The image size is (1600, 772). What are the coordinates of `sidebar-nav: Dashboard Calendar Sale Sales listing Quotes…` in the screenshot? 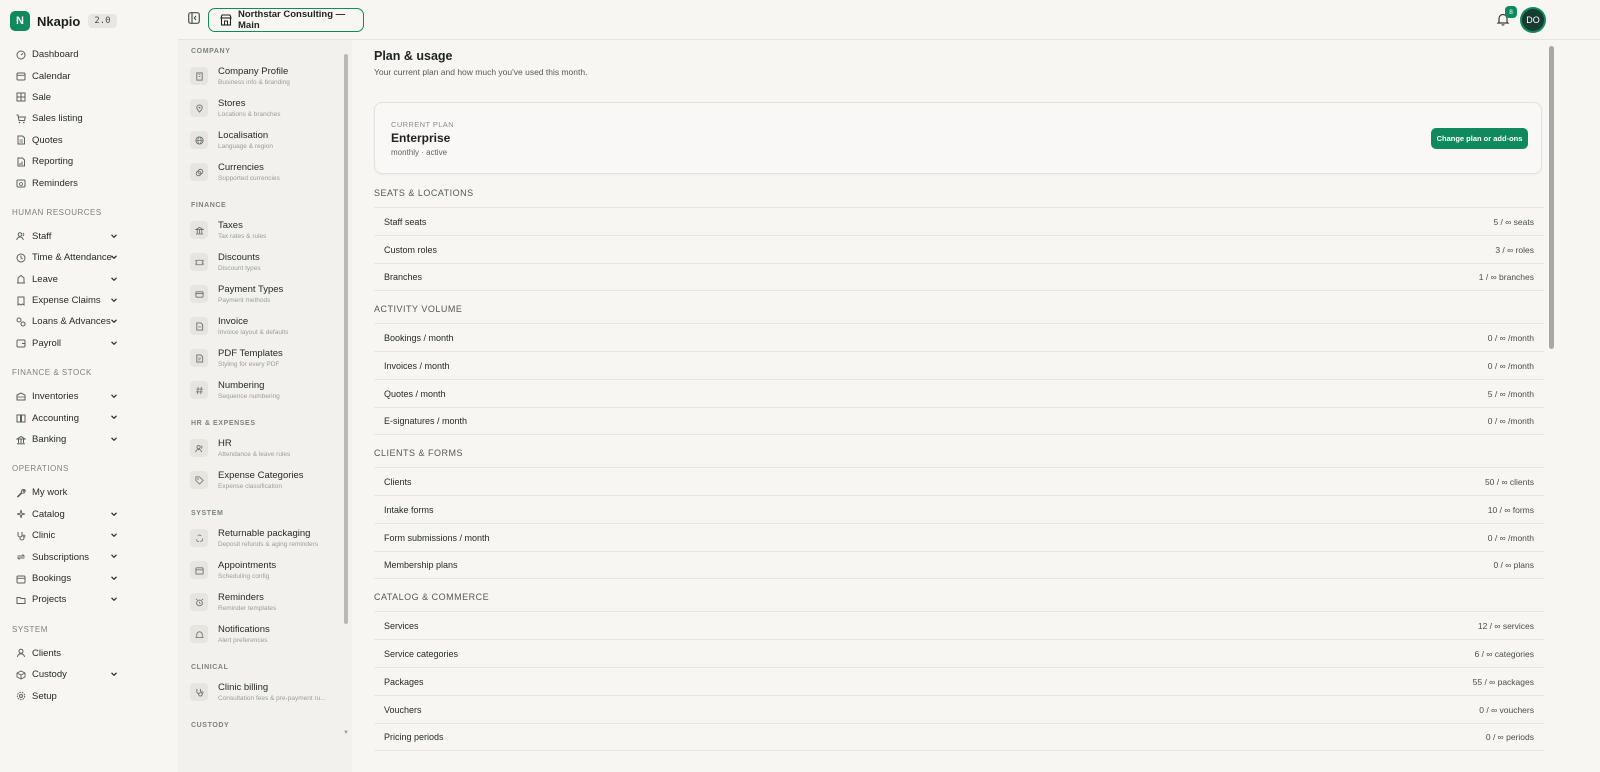 It's located at (89, 375).